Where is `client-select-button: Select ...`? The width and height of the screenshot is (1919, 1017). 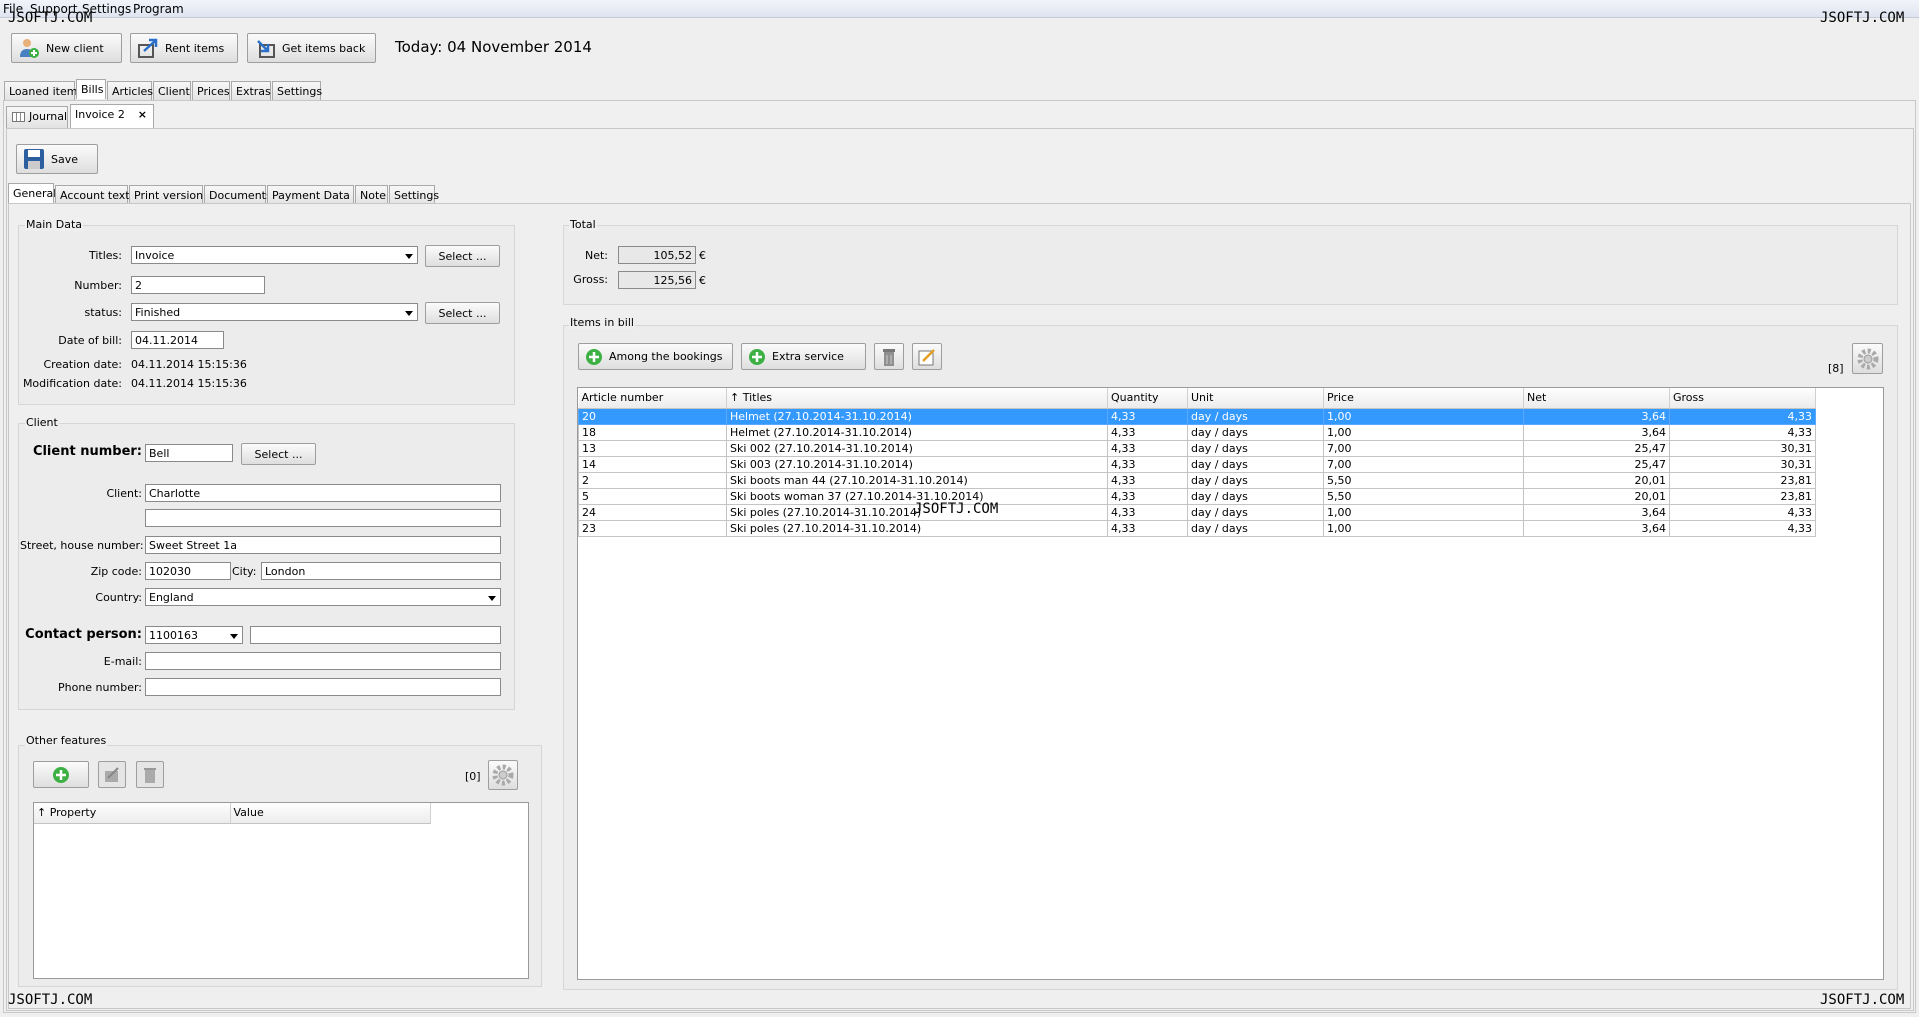 client-select-button: Select ... is located at coordinates (278, 454).